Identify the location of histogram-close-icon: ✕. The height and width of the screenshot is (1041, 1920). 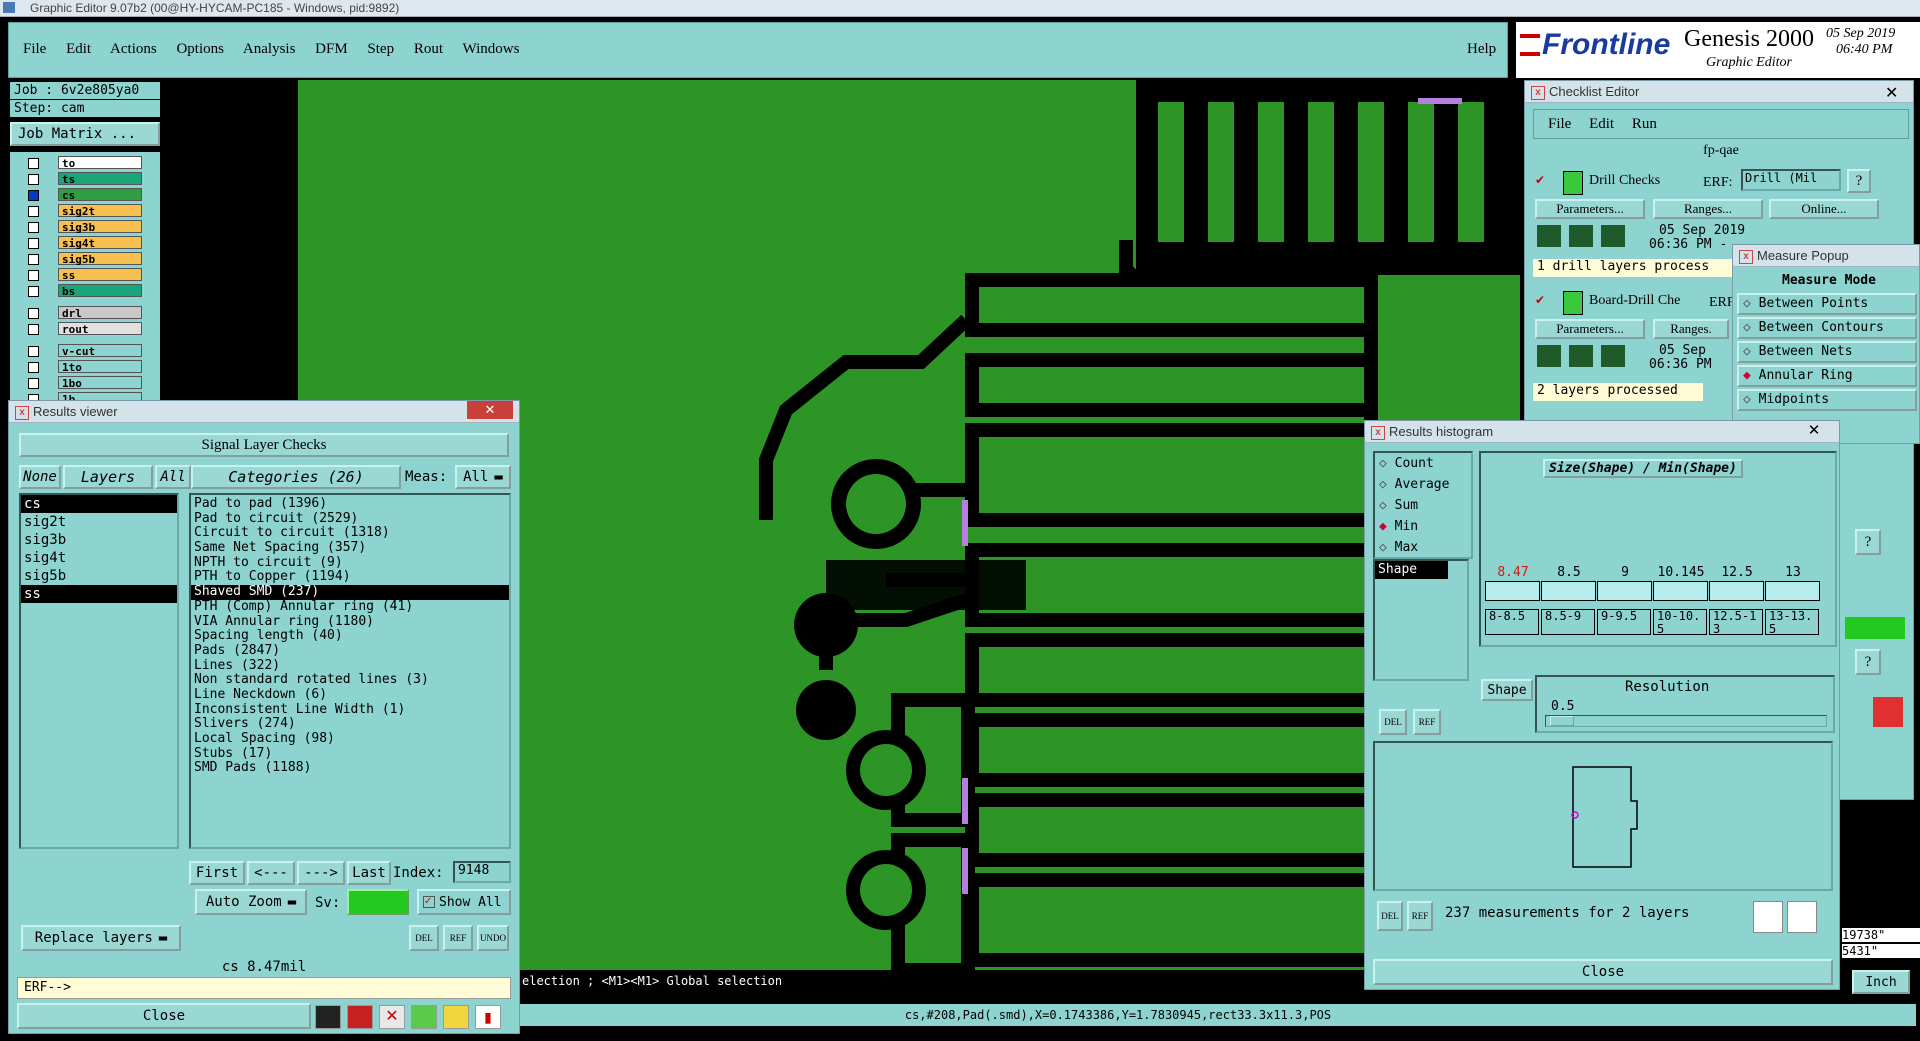
(1814, 431).